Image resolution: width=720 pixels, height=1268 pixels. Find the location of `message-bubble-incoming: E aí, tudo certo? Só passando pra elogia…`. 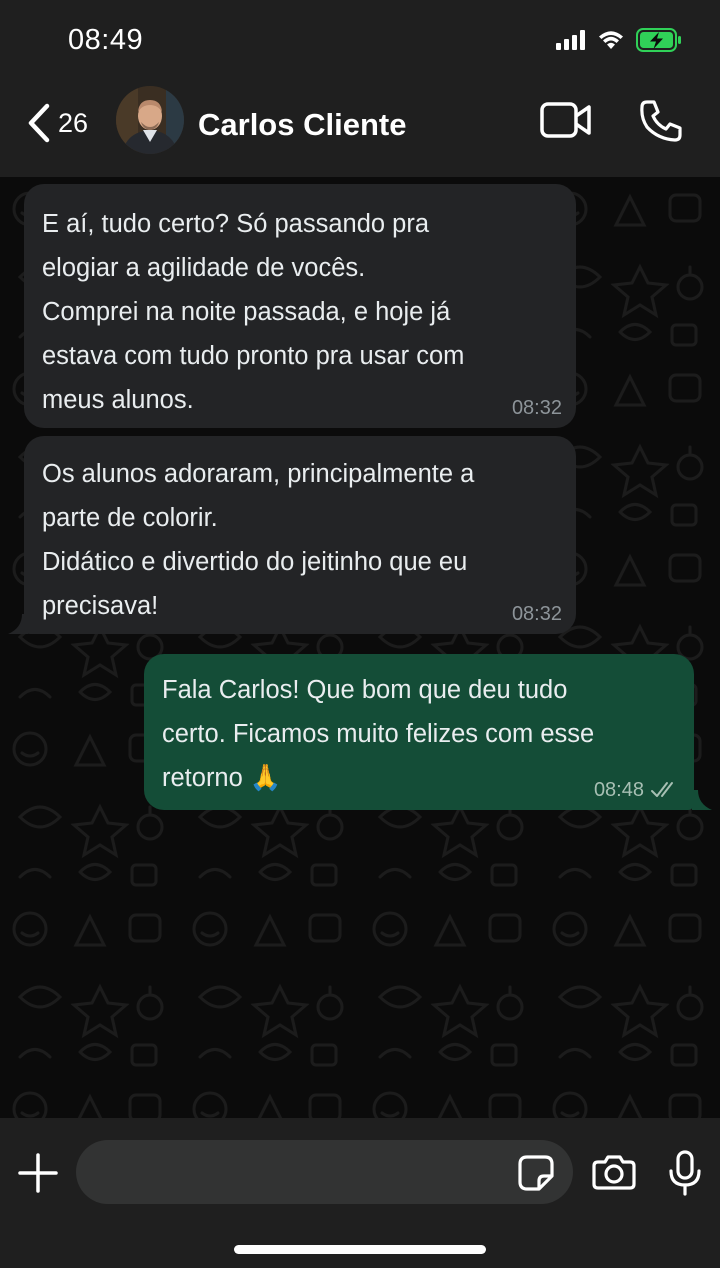

message-bubble-incoming: E aí, tudo certo? Só passando pra elogia… is located at coordinates (300, 306).